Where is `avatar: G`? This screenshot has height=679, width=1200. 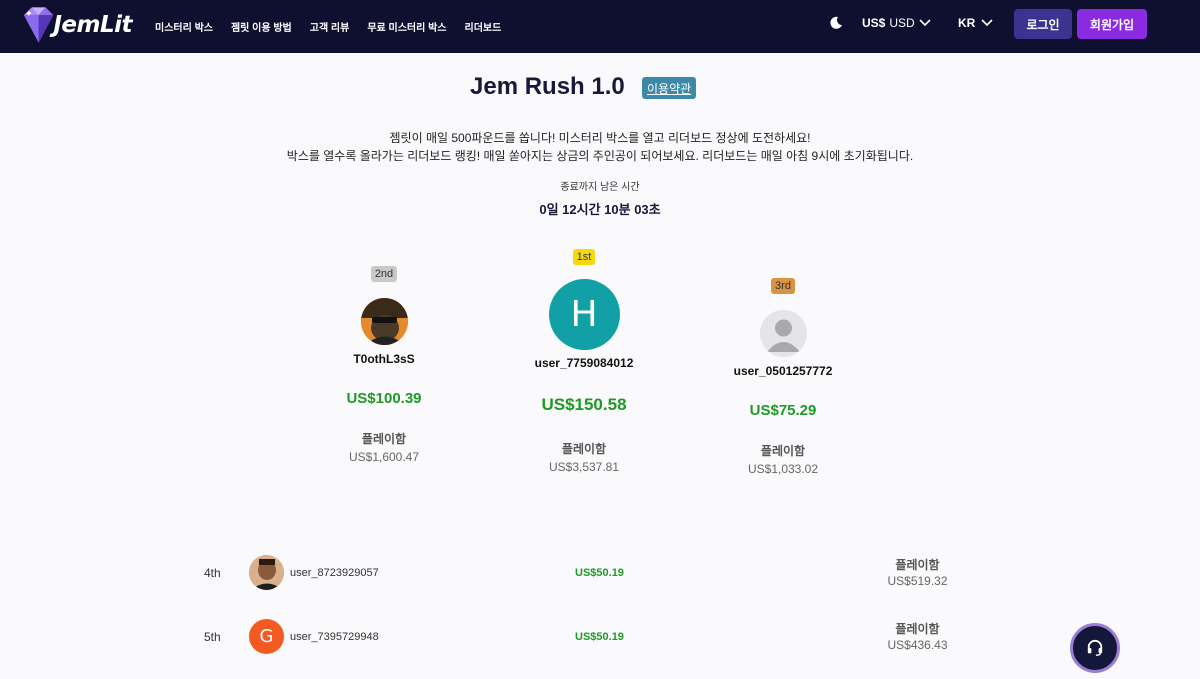
avatar: G is located at coordinates (266, 636).